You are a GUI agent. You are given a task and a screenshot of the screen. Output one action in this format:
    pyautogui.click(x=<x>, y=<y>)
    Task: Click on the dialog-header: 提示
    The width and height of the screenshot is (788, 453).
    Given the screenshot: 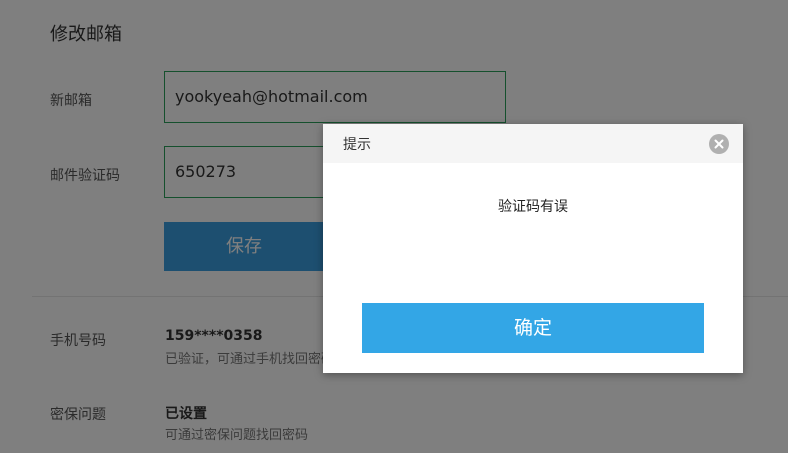 What is the action you would take?
    pyautogui.click(x=533, y=143)
    